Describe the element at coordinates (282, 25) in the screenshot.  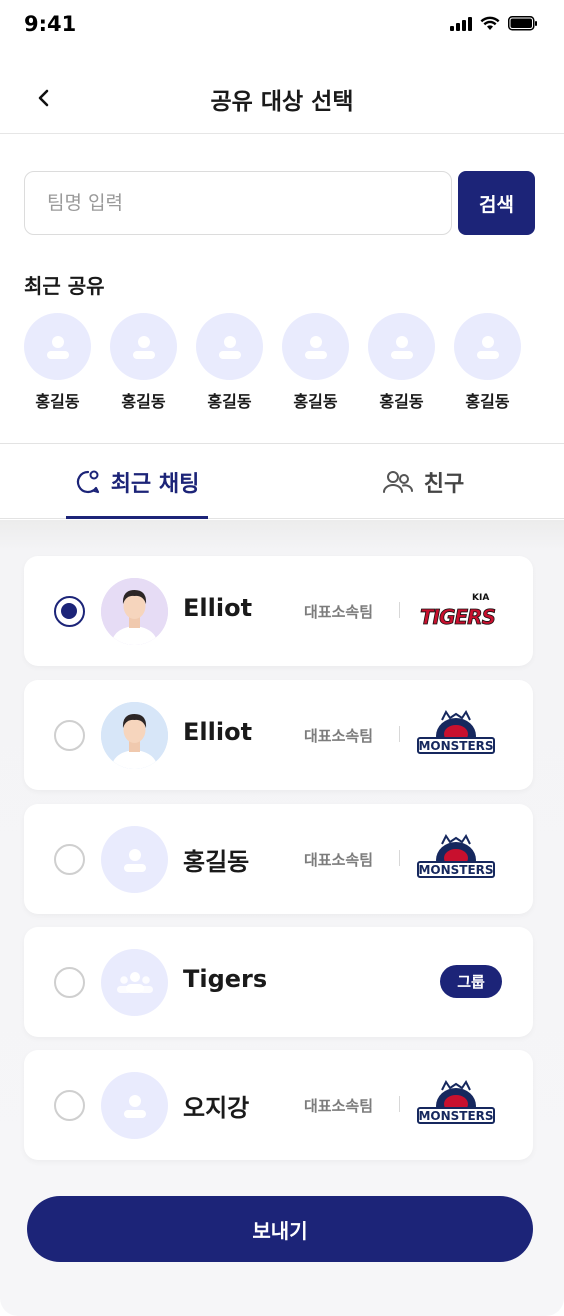
I see `status-bar: 9:41` at that location.